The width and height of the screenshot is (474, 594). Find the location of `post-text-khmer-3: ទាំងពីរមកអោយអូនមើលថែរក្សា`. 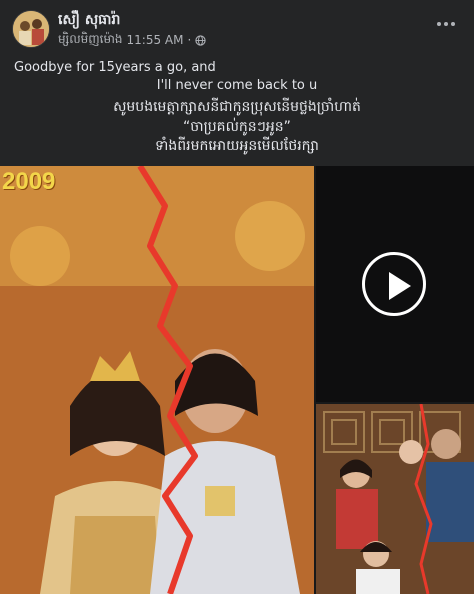

post-text-khmer-3: ទាំងពីរមកអោយអូនមើលថែរក្សា is located at coordinates (237, 146).